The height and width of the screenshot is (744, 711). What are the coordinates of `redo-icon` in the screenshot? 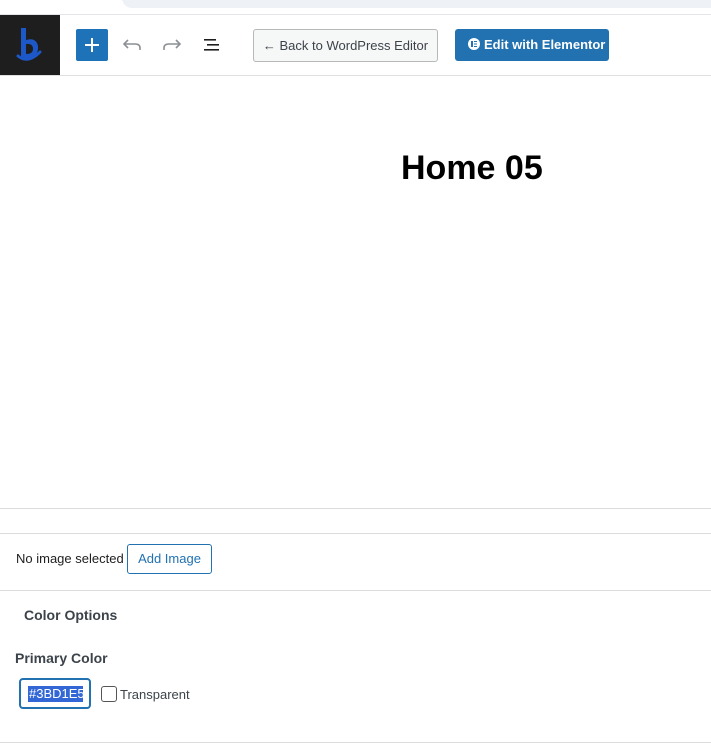 It's located at (172, 44).